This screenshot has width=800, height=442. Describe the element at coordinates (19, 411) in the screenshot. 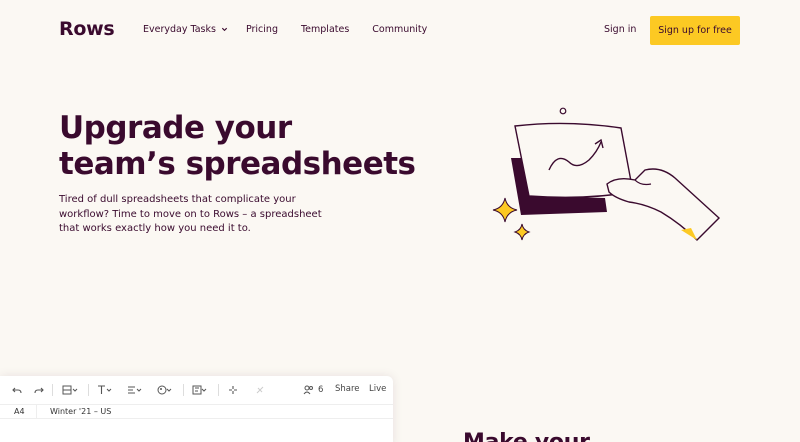

I see `cell-reference: A4` at that location.